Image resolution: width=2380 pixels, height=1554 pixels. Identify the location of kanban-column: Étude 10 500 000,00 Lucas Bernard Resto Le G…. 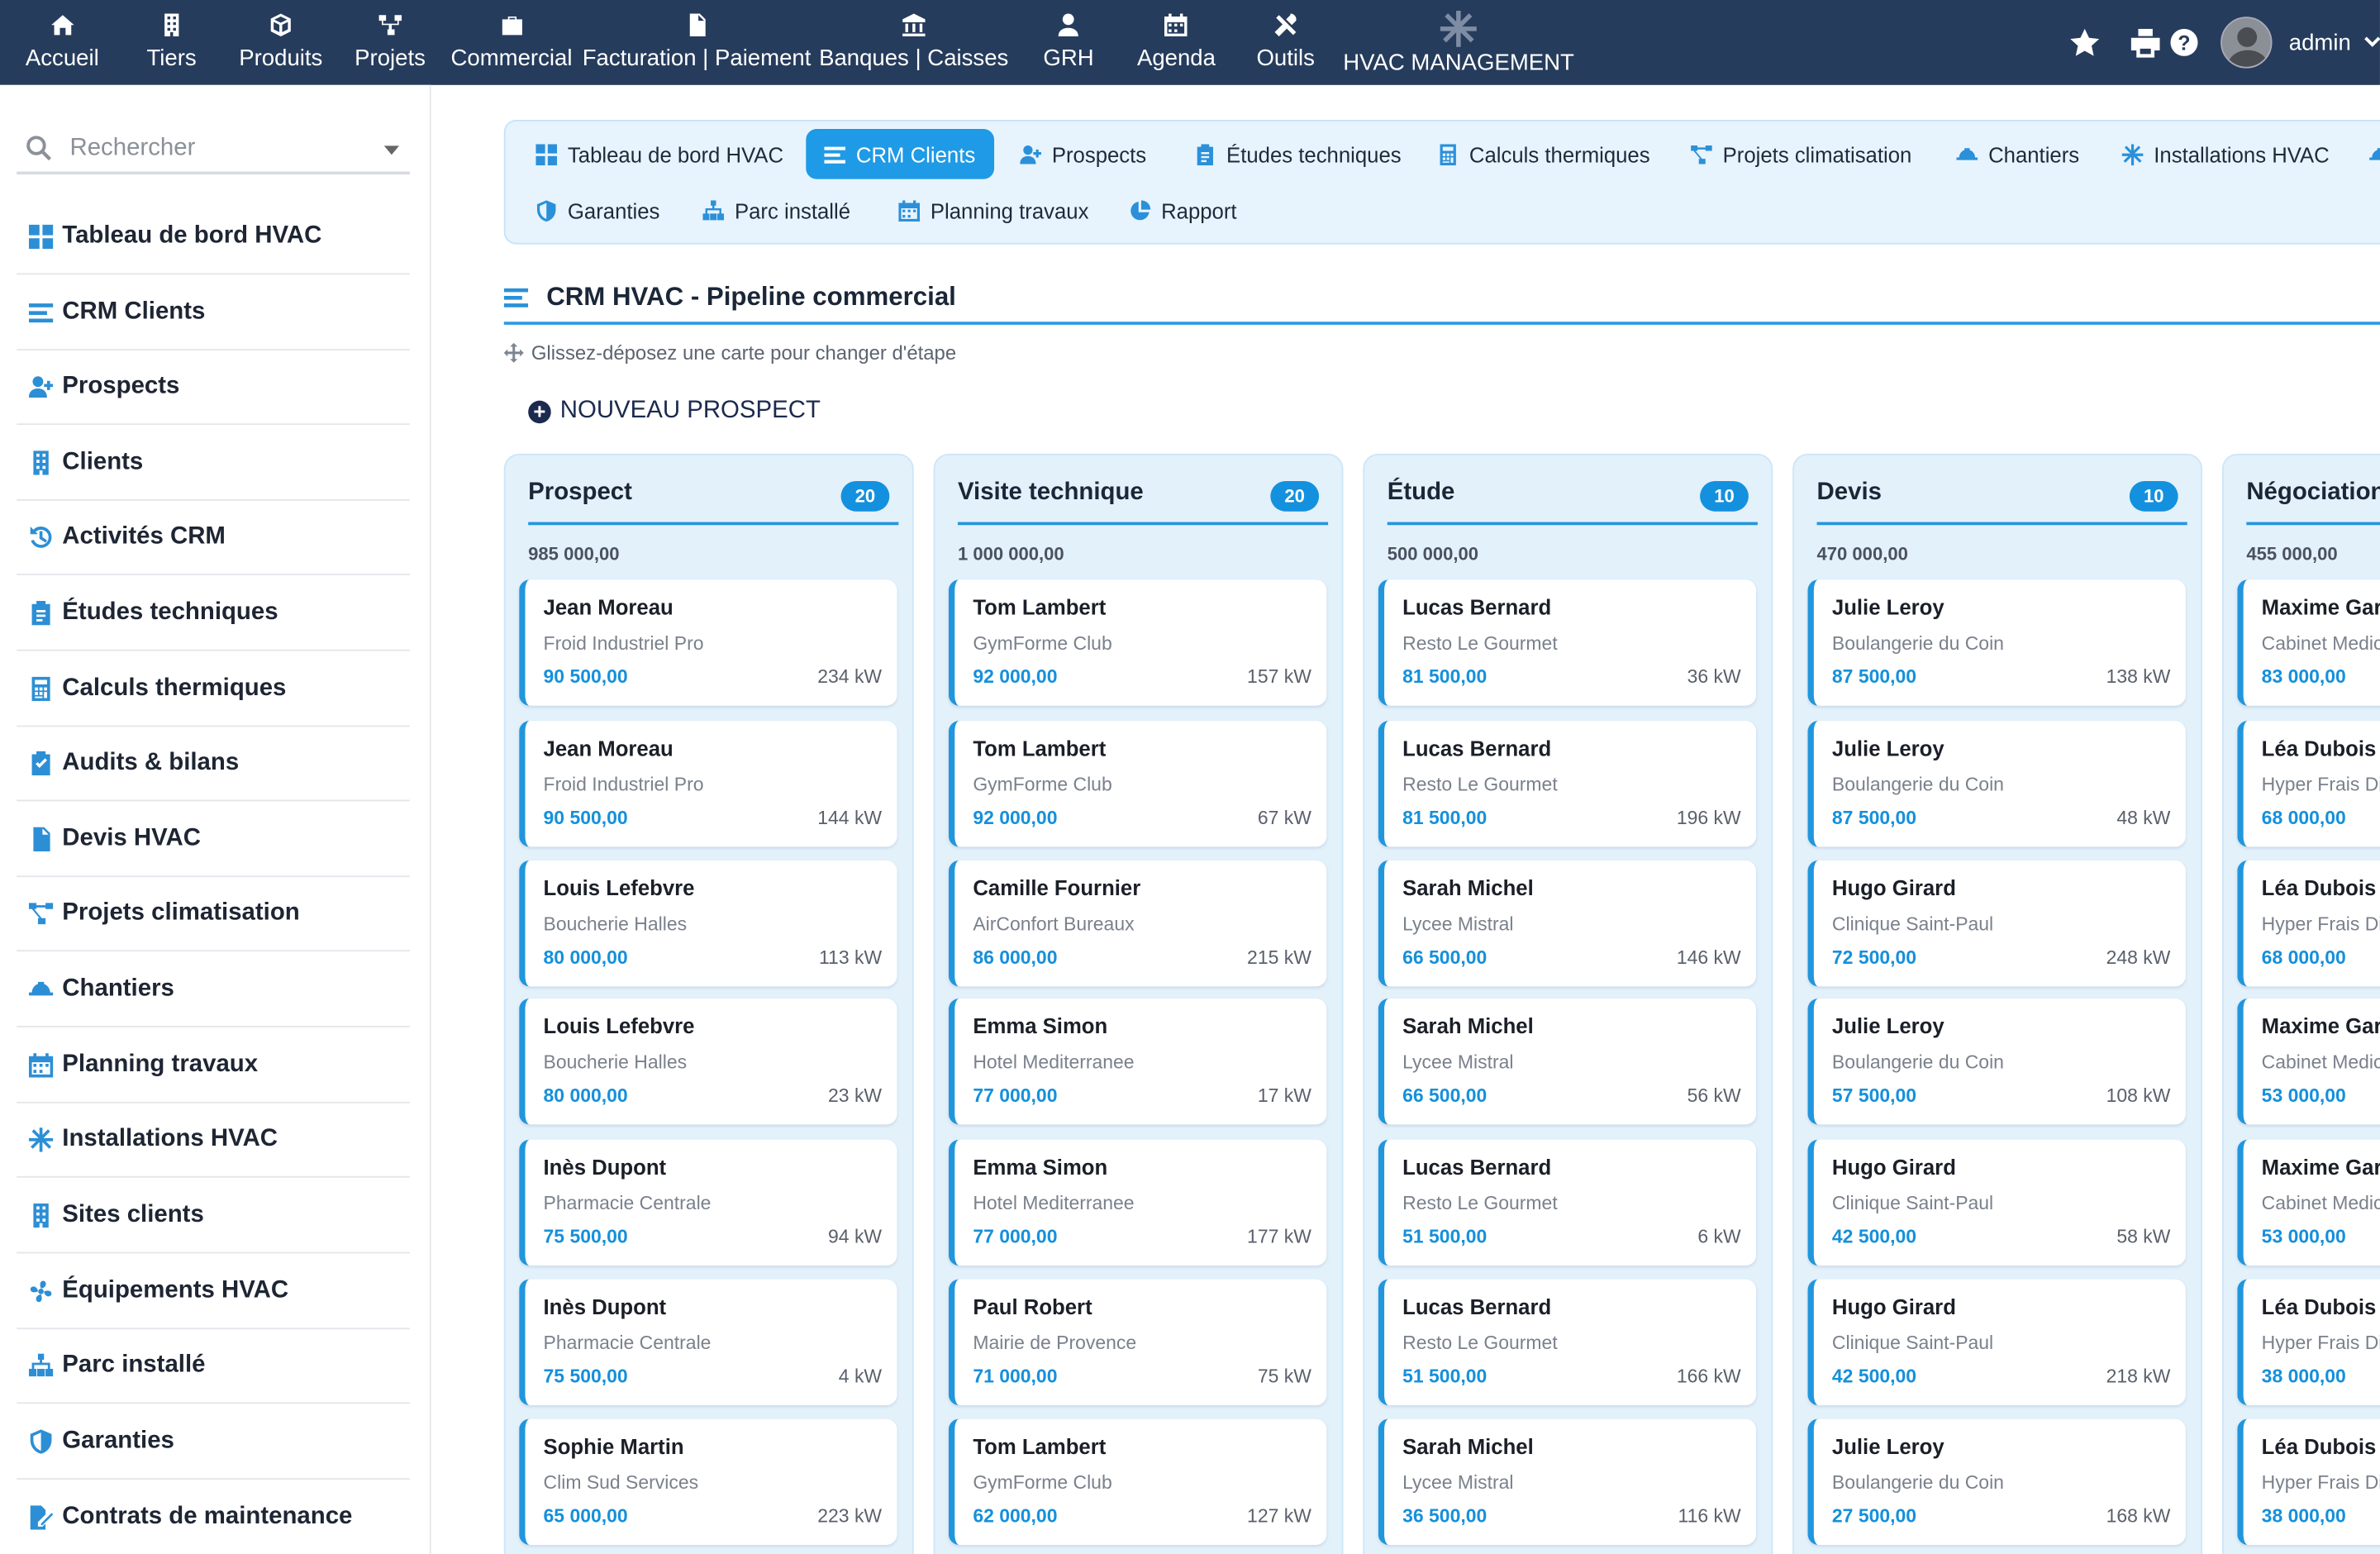
(1568, 1003).